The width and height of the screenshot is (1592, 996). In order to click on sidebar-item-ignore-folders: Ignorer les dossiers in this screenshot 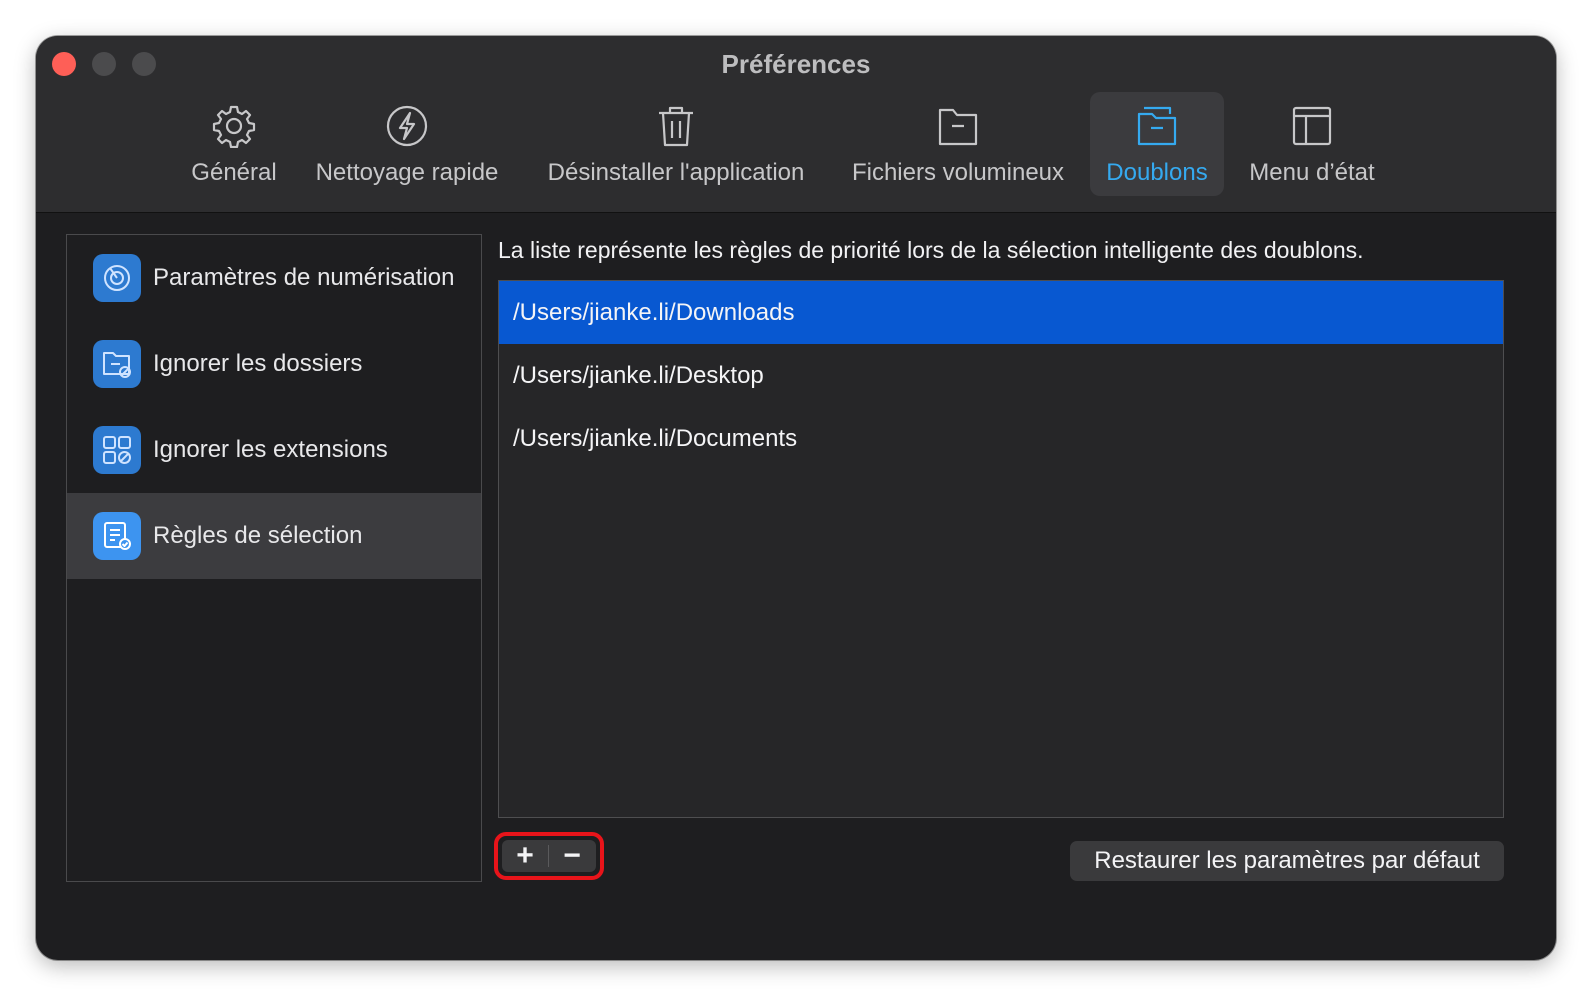, I will do `click(274, 364)`.